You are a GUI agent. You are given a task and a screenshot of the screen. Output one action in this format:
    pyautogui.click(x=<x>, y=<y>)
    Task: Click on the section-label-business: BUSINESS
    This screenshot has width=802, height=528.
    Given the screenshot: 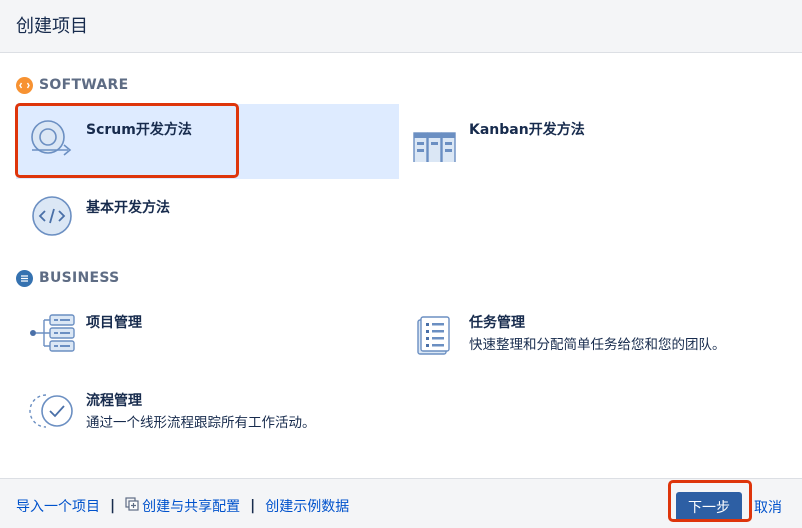 What is the action you would take?
    pyautogui.click(x=79, y=278)
    